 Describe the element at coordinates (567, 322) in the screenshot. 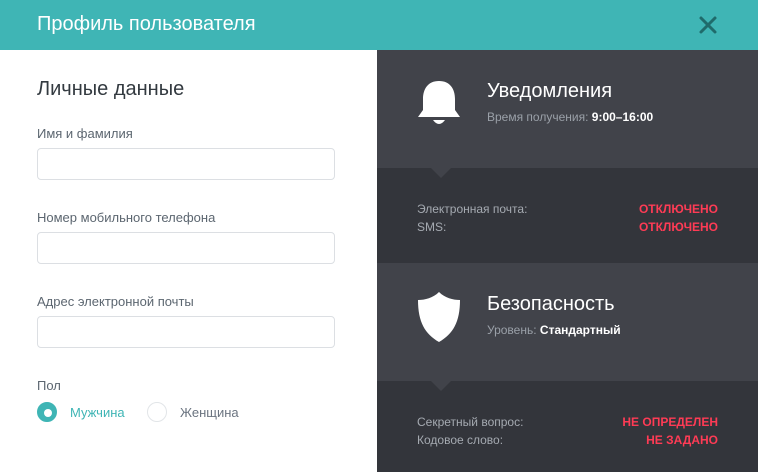

I see `security-header: Безопасность Уровень: Стандартный` at that location.